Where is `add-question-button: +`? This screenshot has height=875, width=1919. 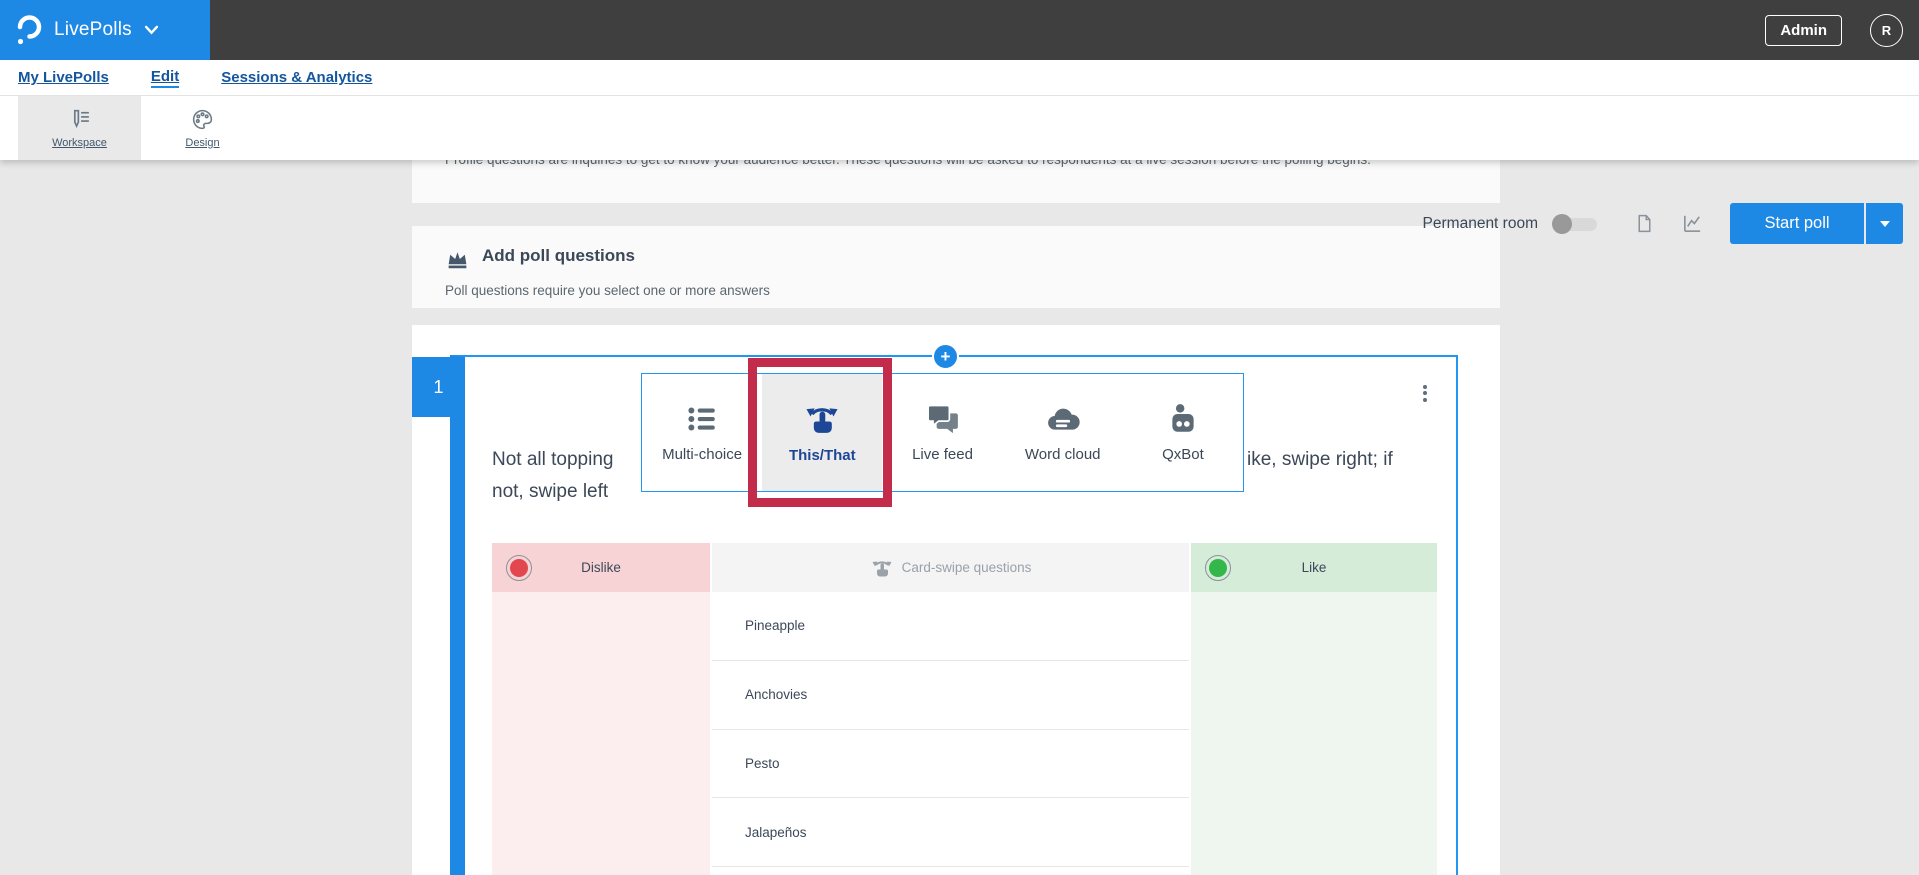
add-question-button: + is located at coordinates (945, 356).